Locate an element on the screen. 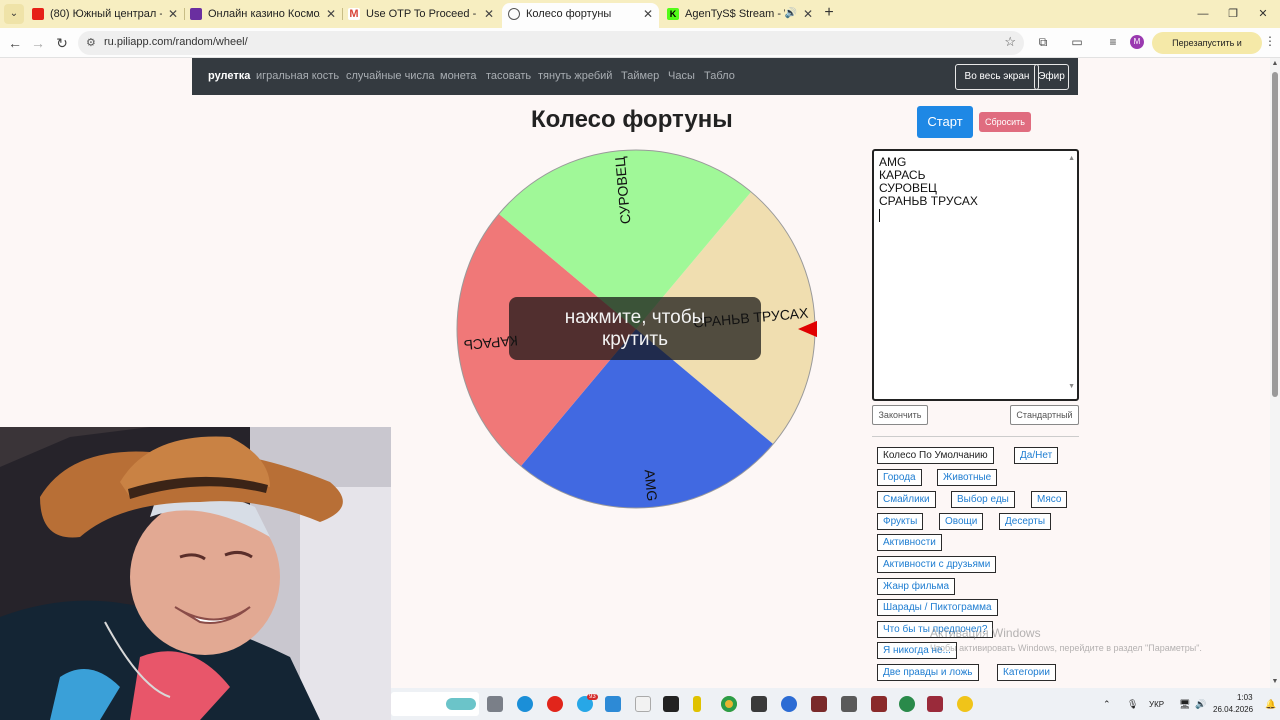  close-window-button: ✕ is located at coordinates (1263, 14).